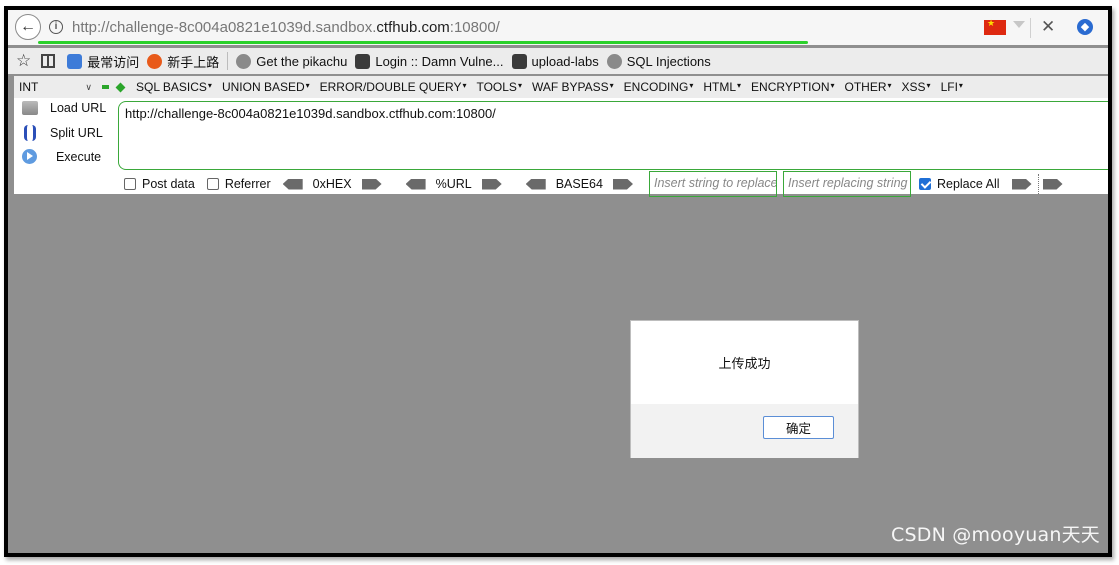  Describe the element at coordinates (168, 184) in the screenshot. I see `post-data-label: Post data` at that location.